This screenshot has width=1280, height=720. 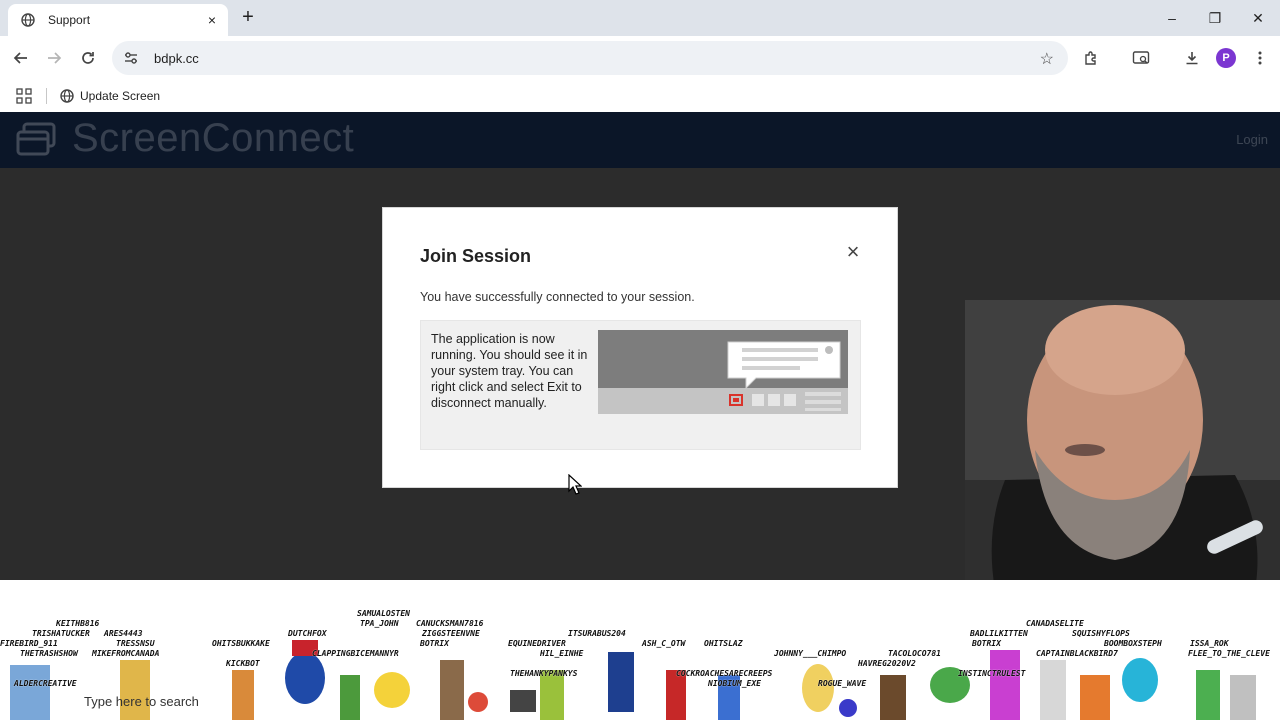 What do you see at coordinates (723, 372) in the screenshot?
I see `system-tray-illustration` at bounding box center [723, 372].